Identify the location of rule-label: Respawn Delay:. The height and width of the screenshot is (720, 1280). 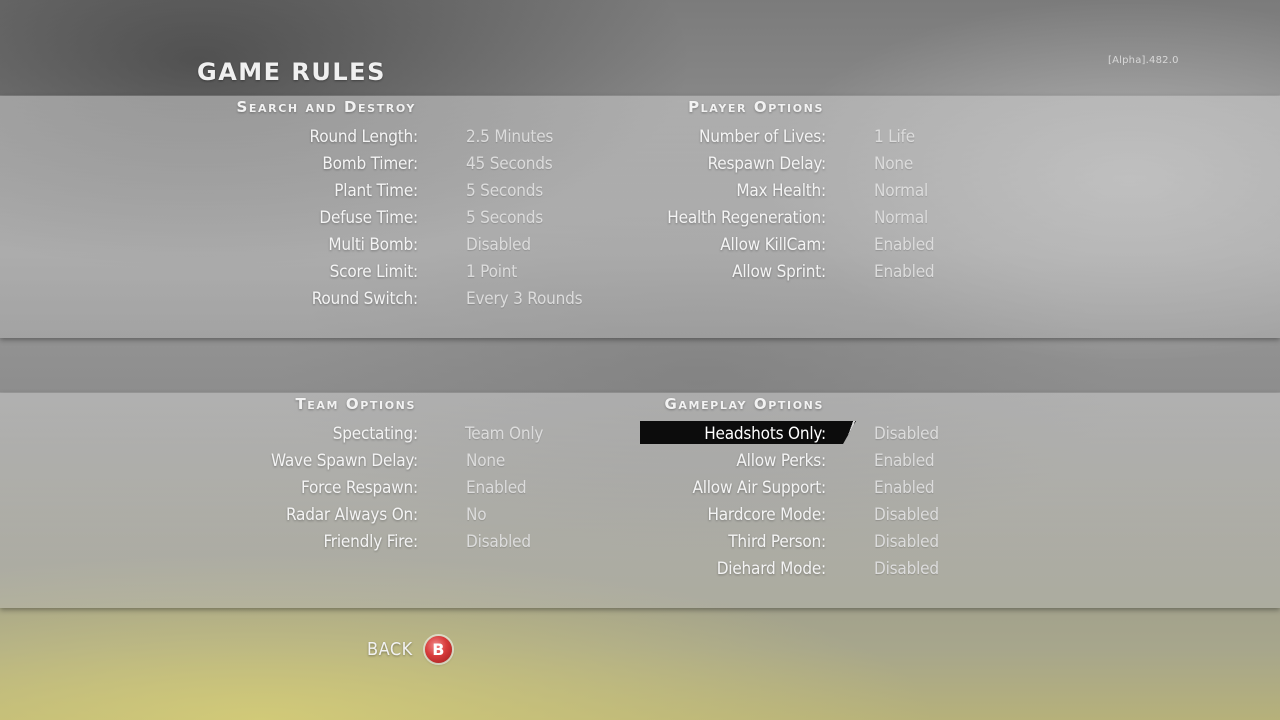
(767, 164).